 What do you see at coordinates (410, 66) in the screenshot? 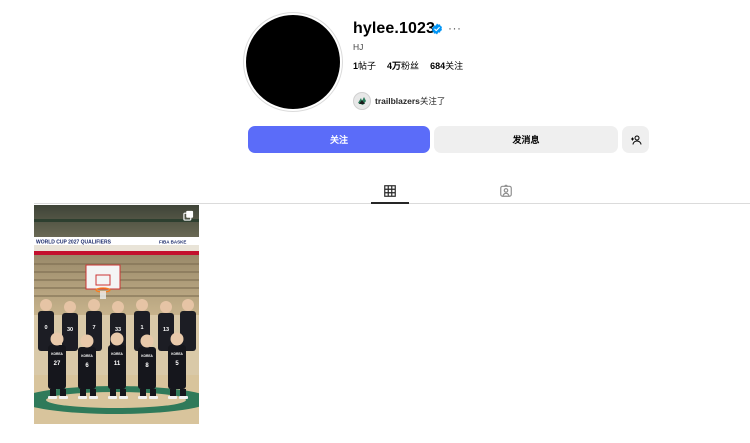
I see `stat-followers-label: 粉丝` at bounding box center [410, 66].